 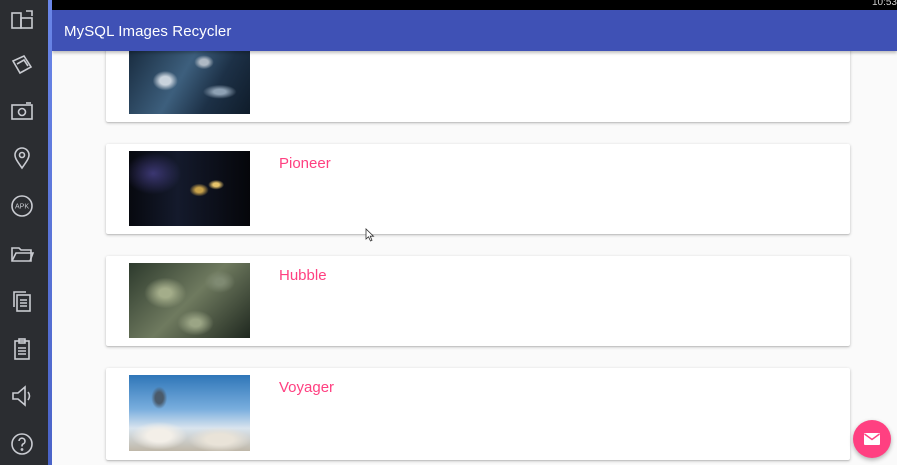 I want to click on volume-button, so click(x=22, y=396).